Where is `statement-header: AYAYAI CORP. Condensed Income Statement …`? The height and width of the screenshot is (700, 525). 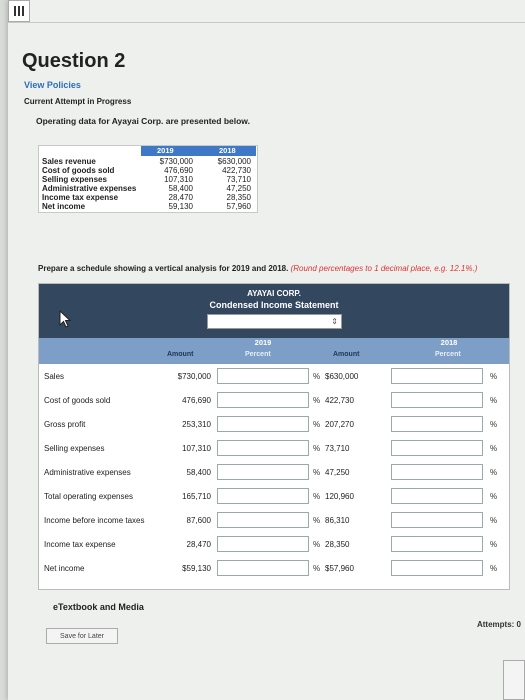 statement-header: AYAYAI CORP. Condensed Income Statement … is located at coordinates (274, 311).